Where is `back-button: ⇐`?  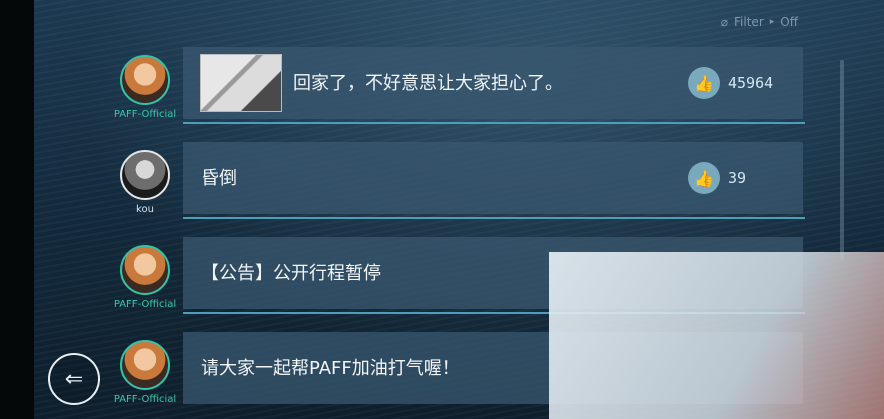 back-button: ⇐ is located at coordinates (74, 379).